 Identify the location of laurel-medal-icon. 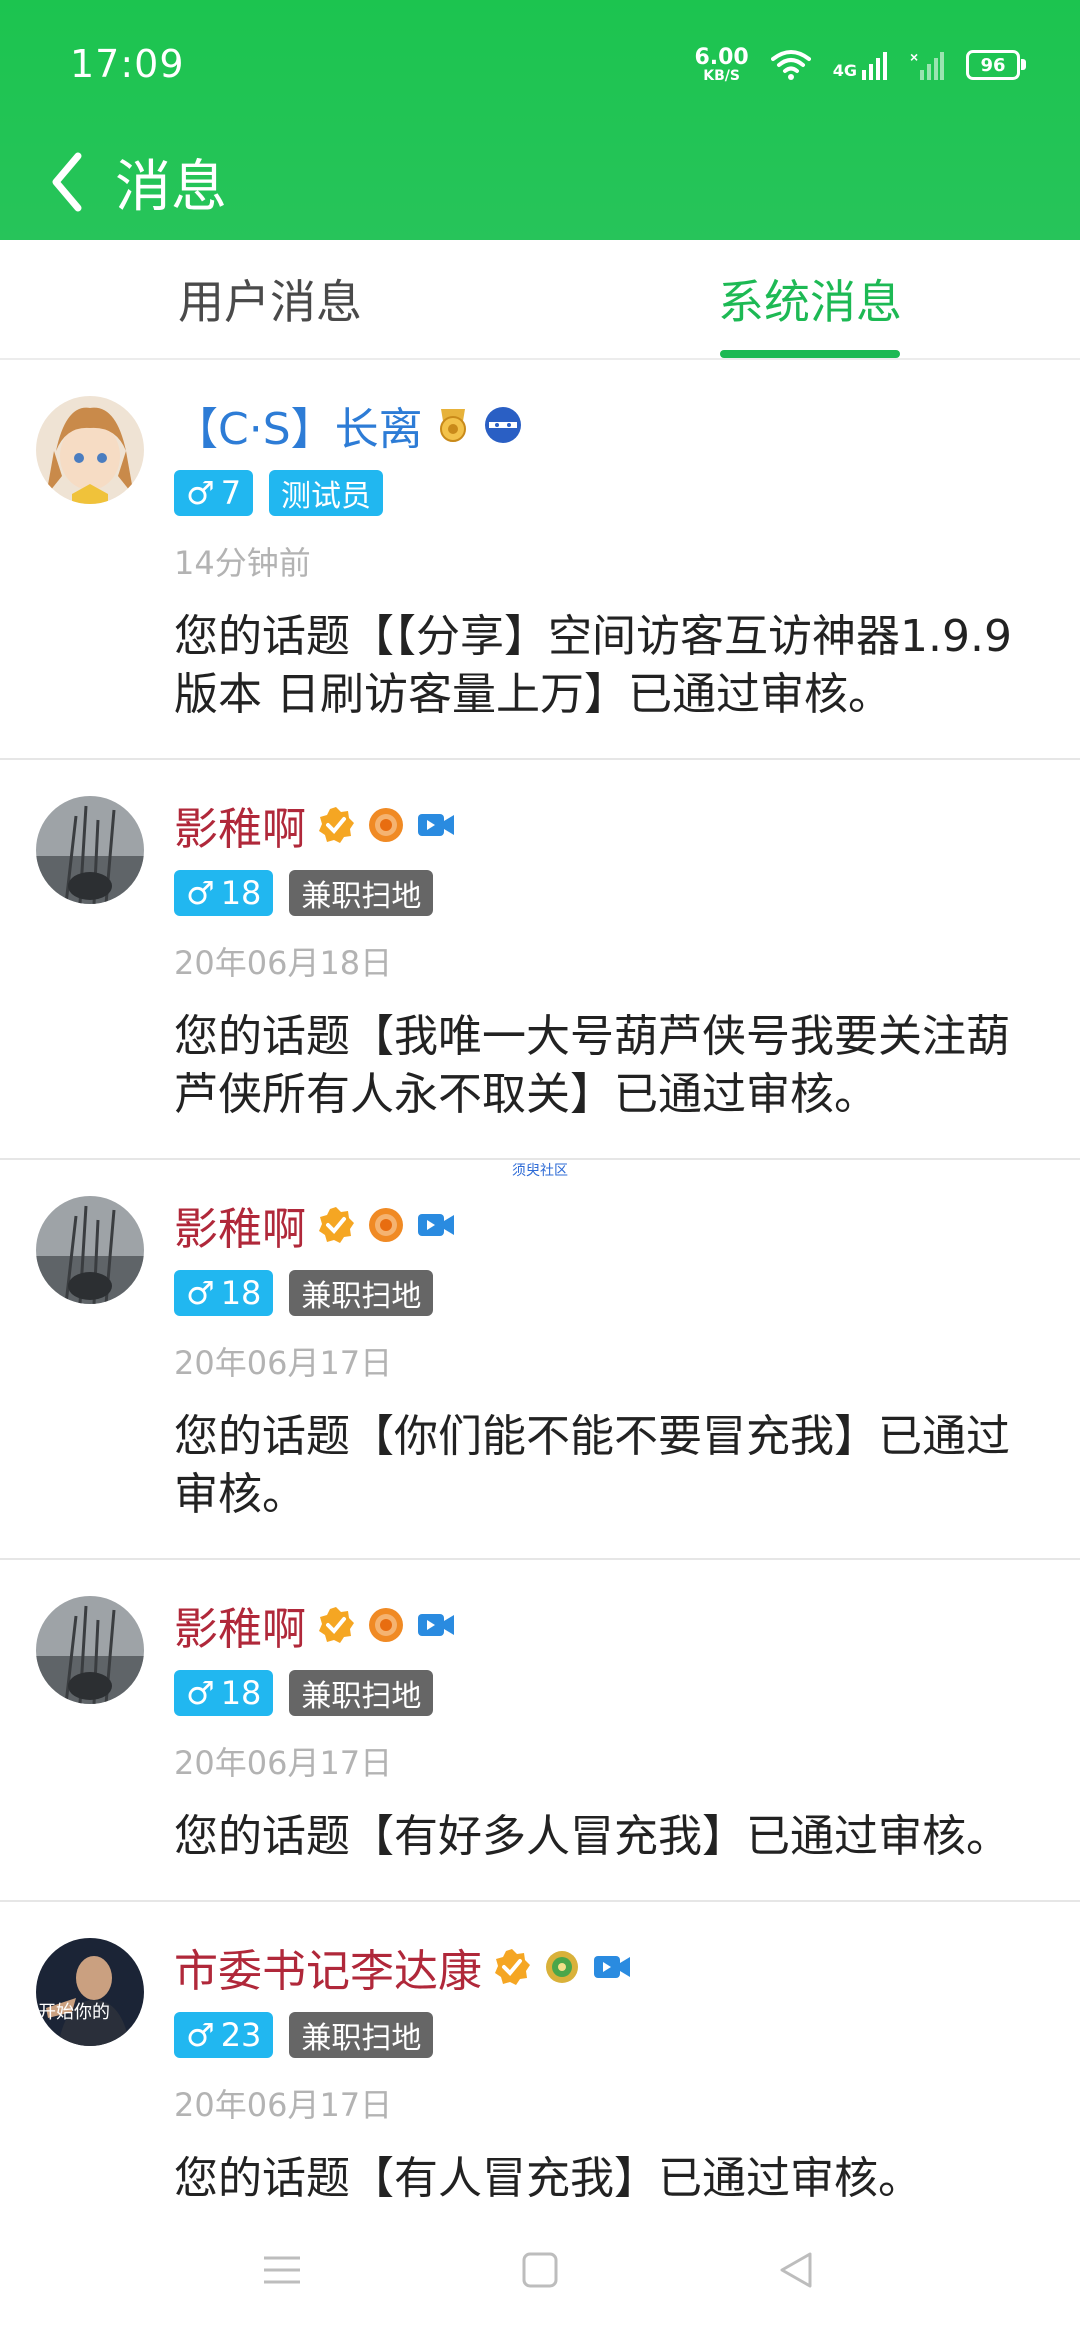
(562, 1967).